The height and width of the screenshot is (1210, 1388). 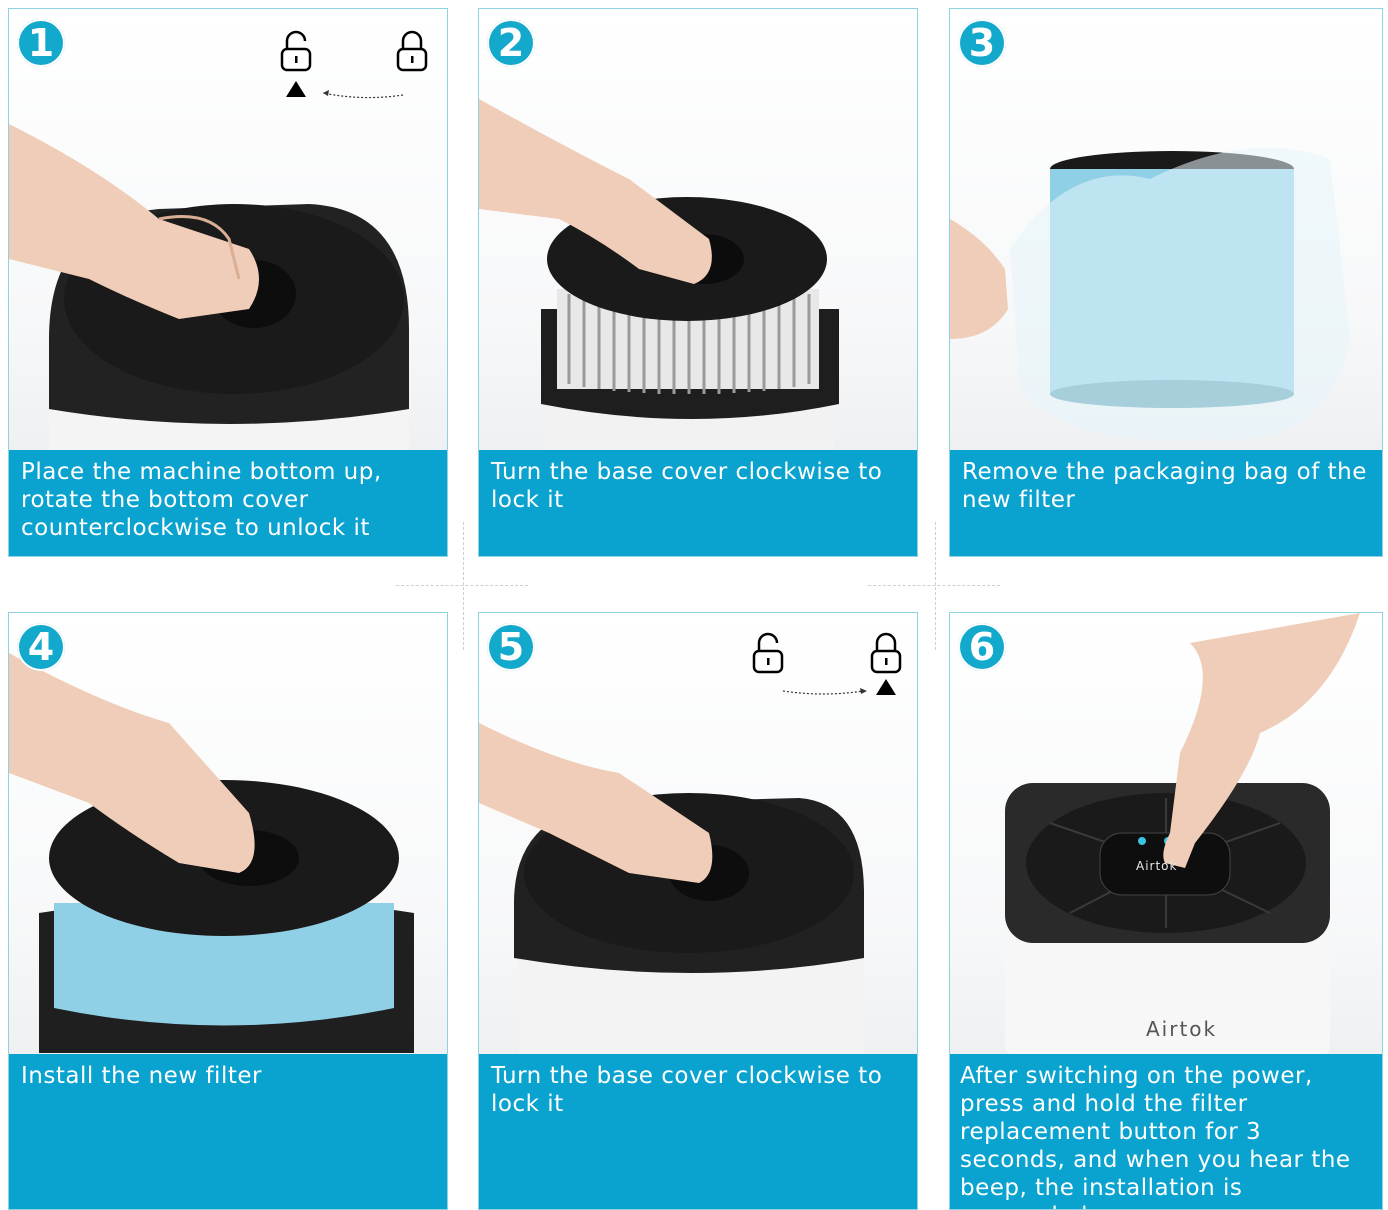 I want to click on purifier-control-panel-image, so click(x=1182, y=834).